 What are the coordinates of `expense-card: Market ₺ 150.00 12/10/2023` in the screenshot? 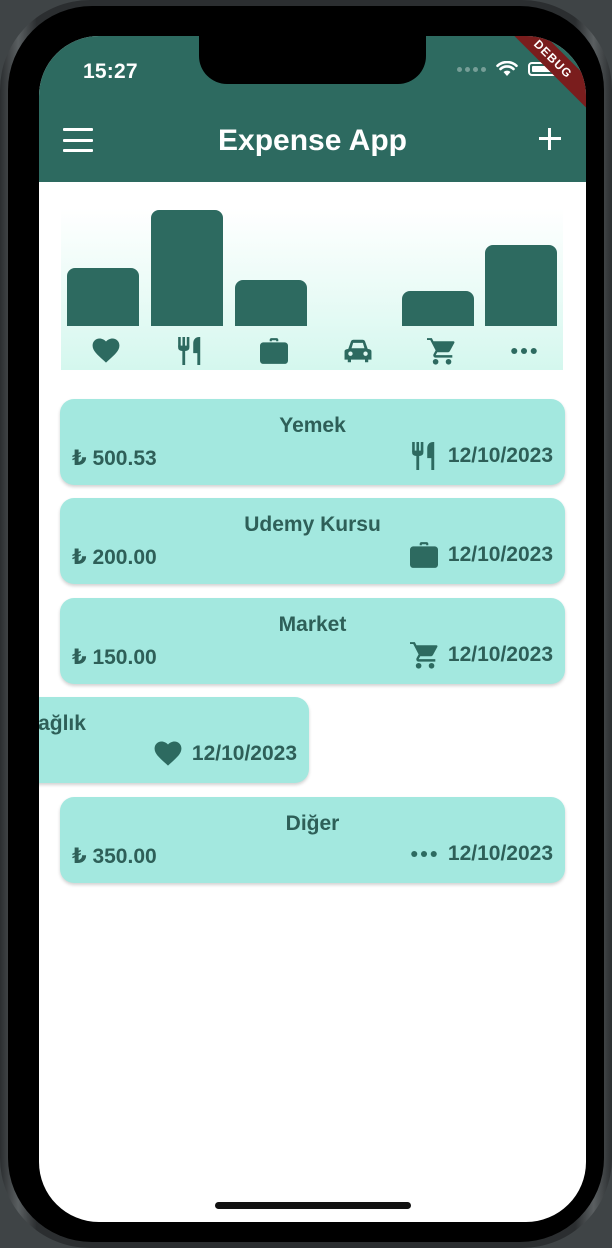 It's located at (312, 641).